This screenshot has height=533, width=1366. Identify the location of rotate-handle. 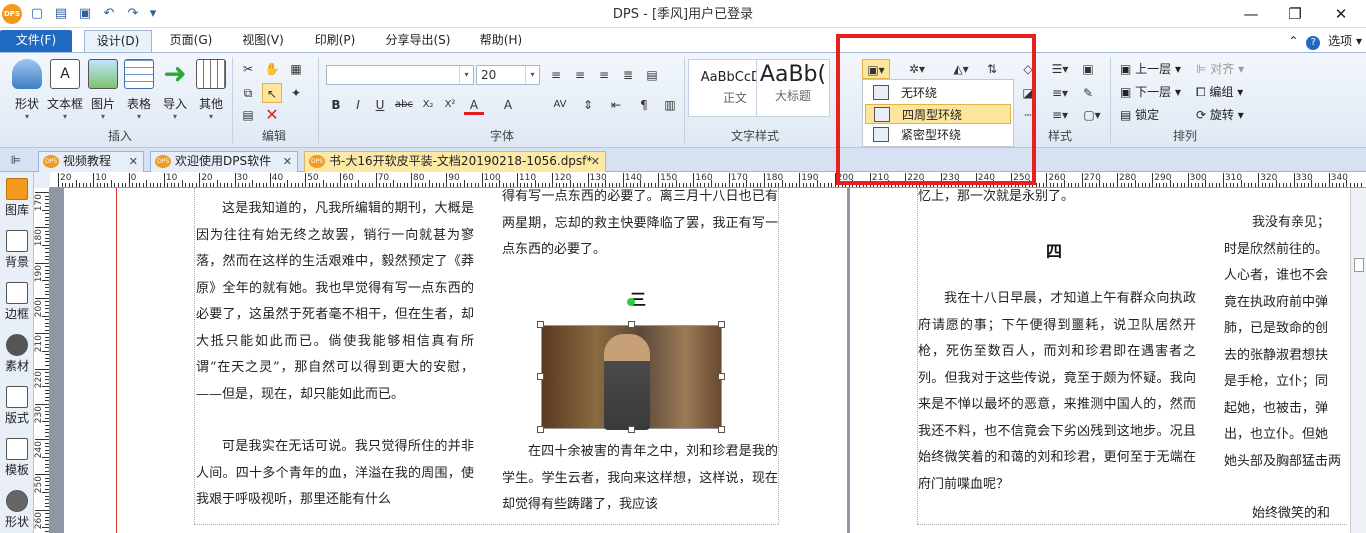
(631, 302).